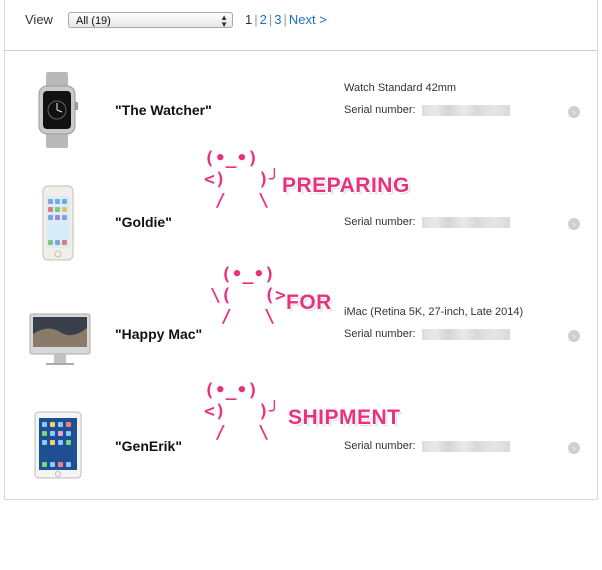  I want to click on pagination: 1 | 2 | 3 | Next >, so click(286, 19).